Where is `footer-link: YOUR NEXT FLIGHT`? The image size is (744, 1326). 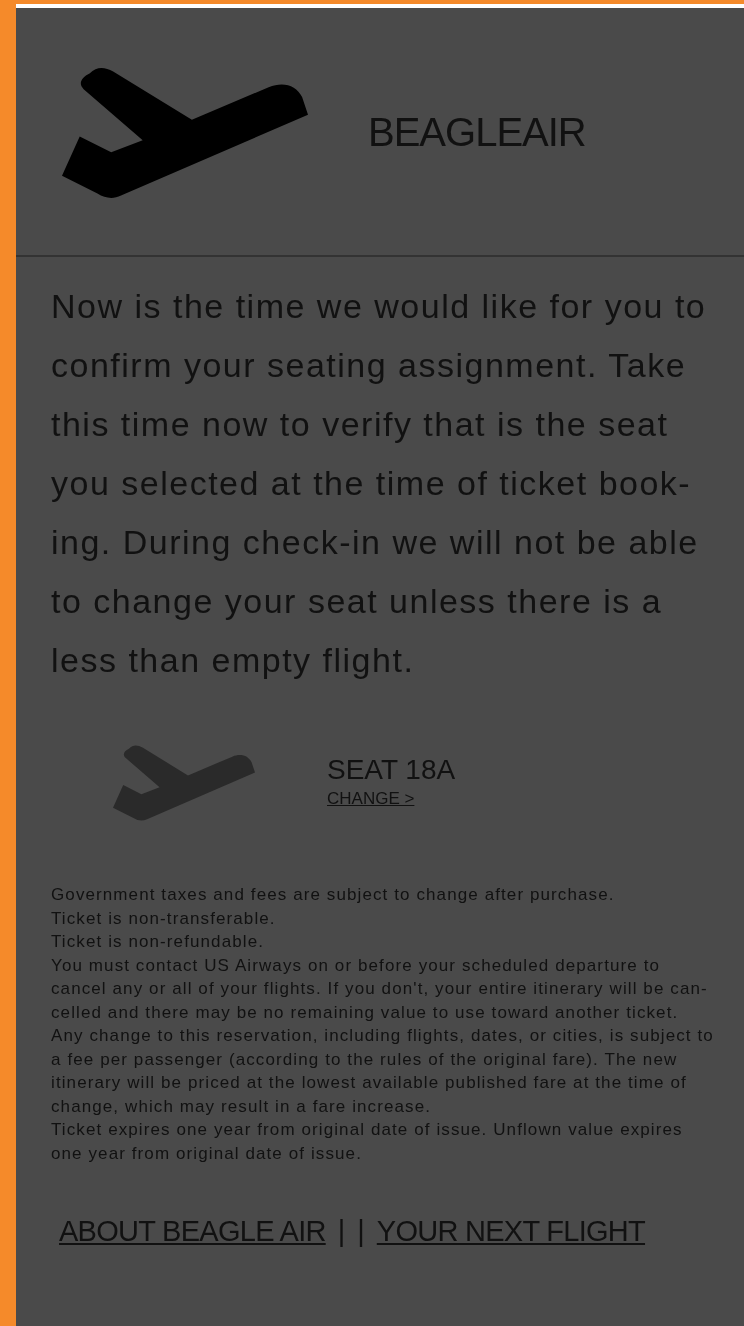 footer-link: YOUR NEXT FLIGHT is located at coordinates (511, 1232).